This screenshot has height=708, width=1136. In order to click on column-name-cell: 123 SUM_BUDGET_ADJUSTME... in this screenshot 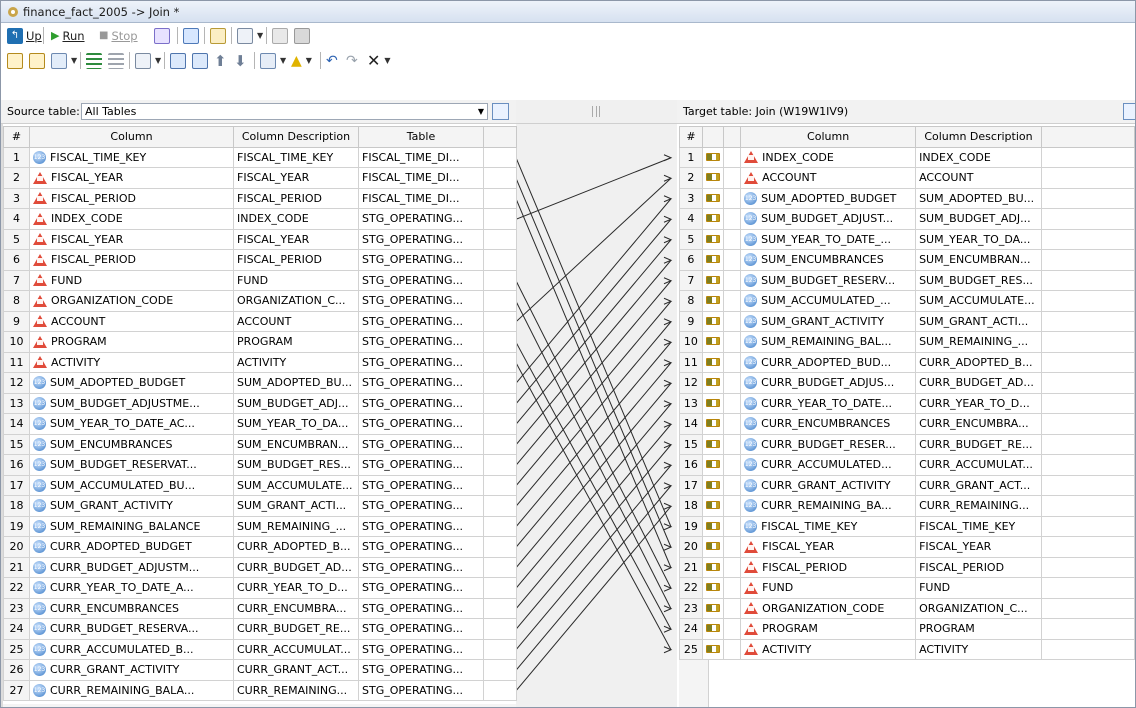, I will do `click(131, 403)`.